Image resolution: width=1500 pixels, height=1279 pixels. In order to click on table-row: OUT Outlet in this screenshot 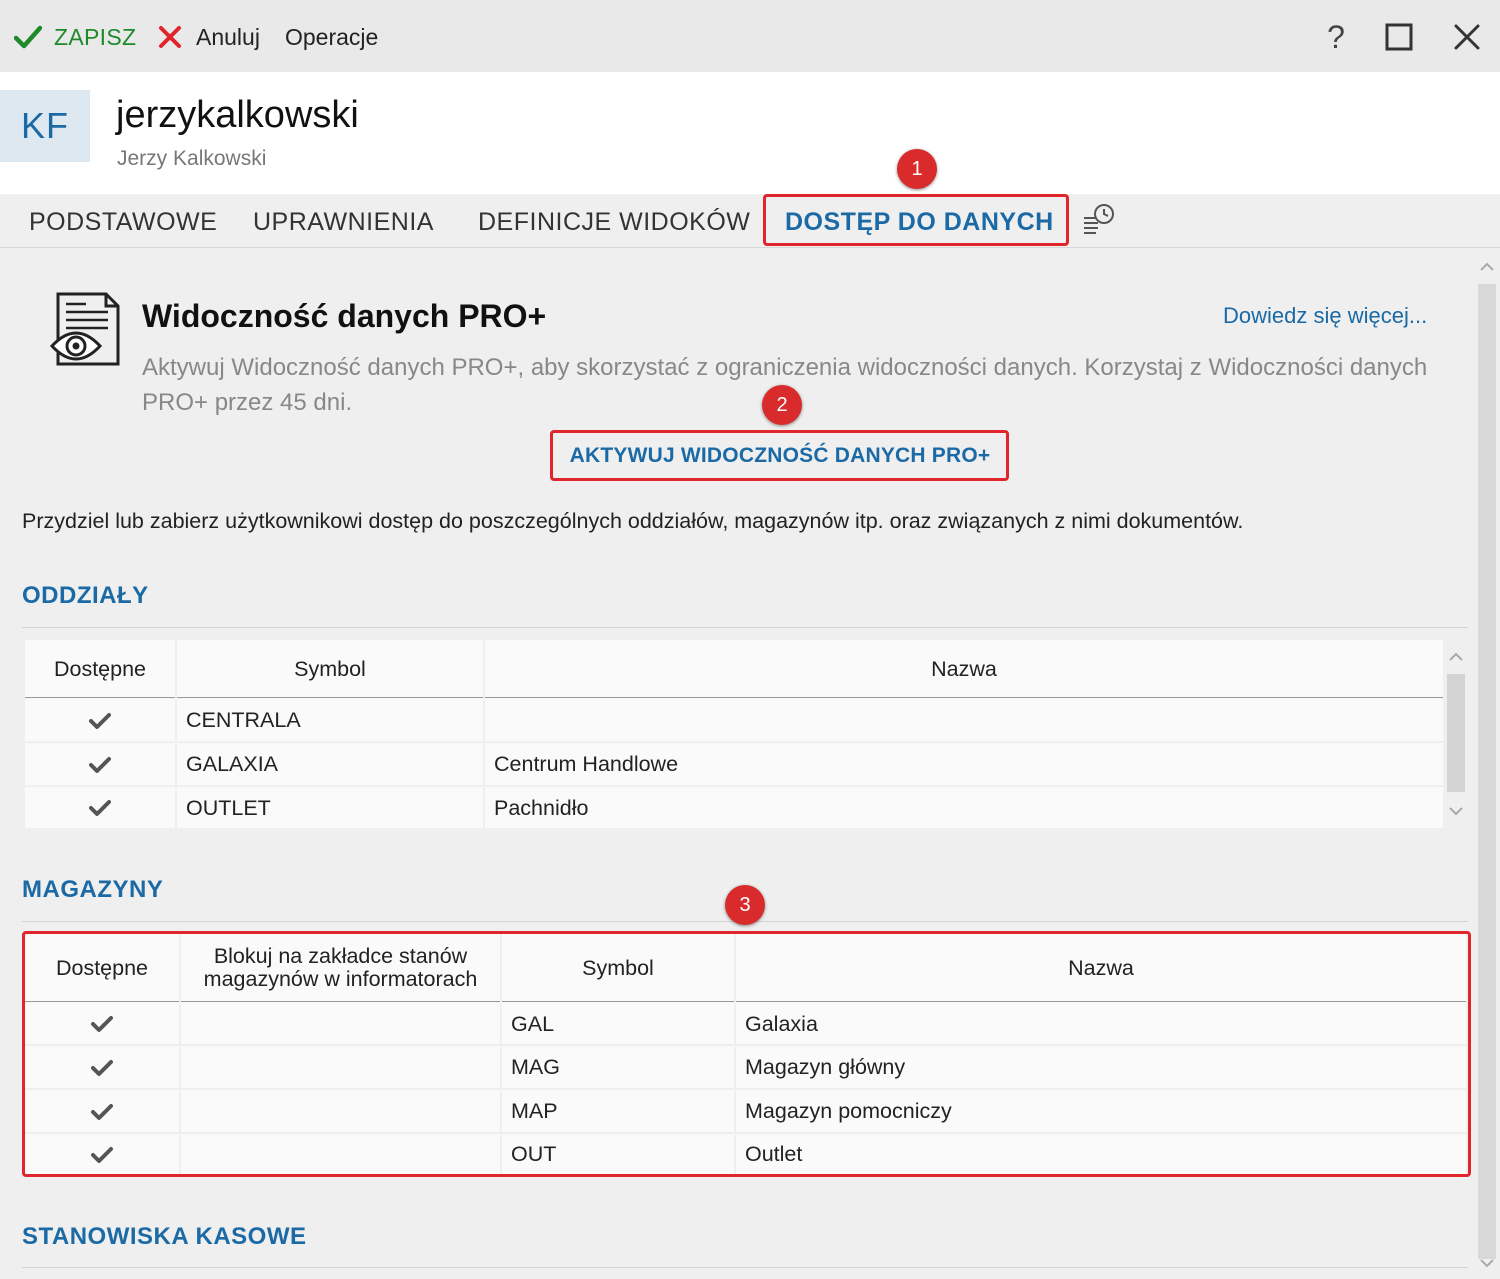, I will do `click(745, 1154)`.